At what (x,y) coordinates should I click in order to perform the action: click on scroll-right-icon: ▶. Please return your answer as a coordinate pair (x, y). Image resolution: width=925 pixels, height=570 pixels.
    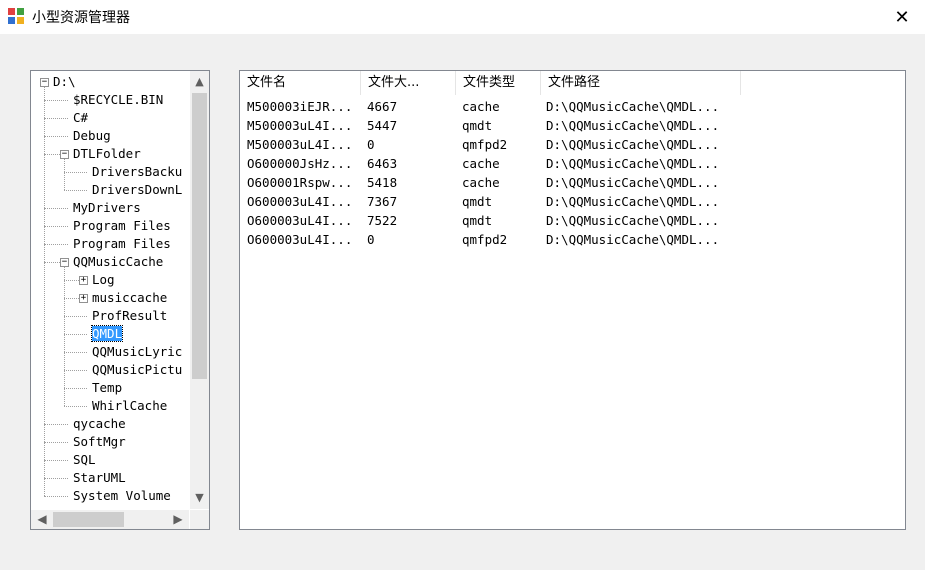
    Looking at the image, I should click on (178, 519).